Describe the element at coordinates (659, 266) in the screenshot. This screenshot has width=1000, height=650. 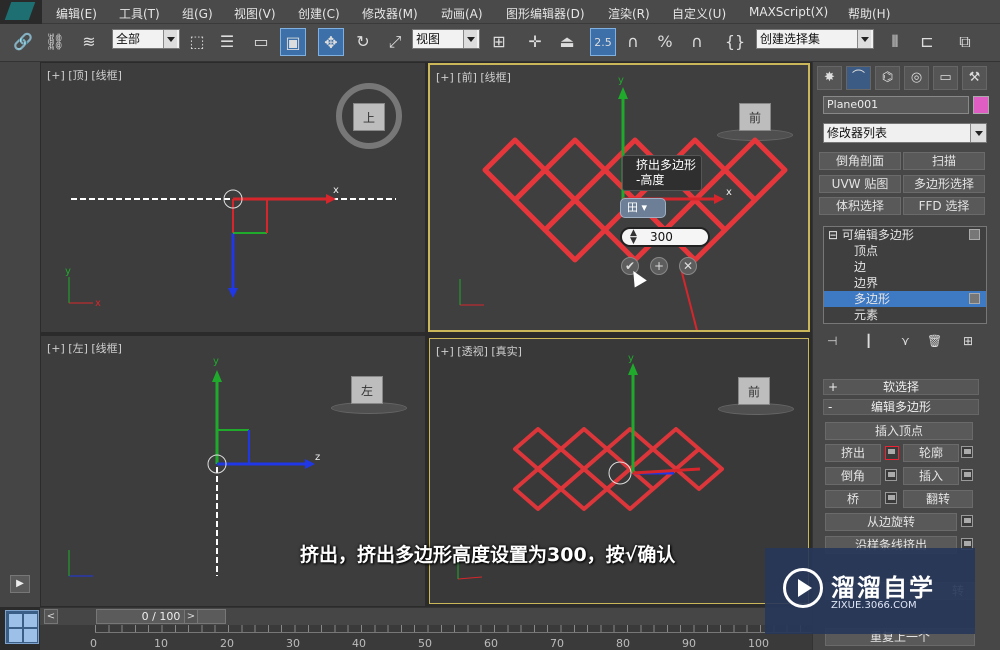
I see `caddy-apply-button: +` at that location.